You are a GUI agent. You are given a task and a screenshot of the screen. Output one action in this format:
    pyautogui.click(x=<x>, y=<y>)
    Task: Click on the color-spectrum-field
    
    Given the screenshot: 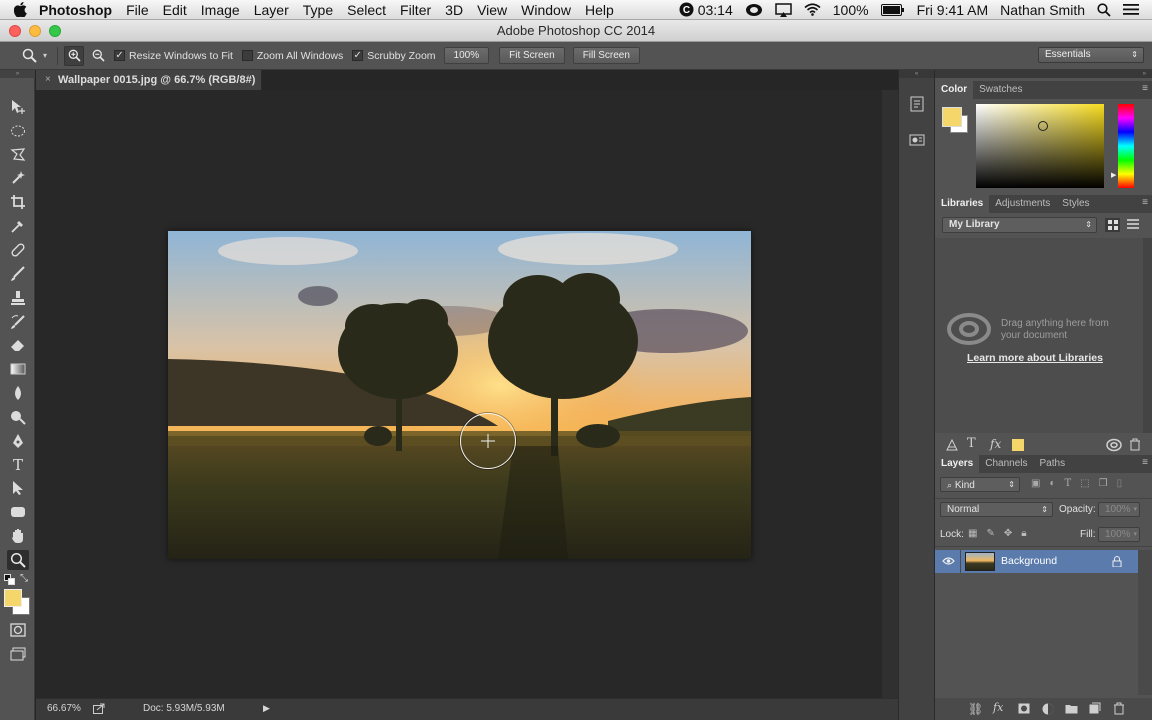 What is the action you would take?
    pyautogui.click(x=1040, y=146)
    